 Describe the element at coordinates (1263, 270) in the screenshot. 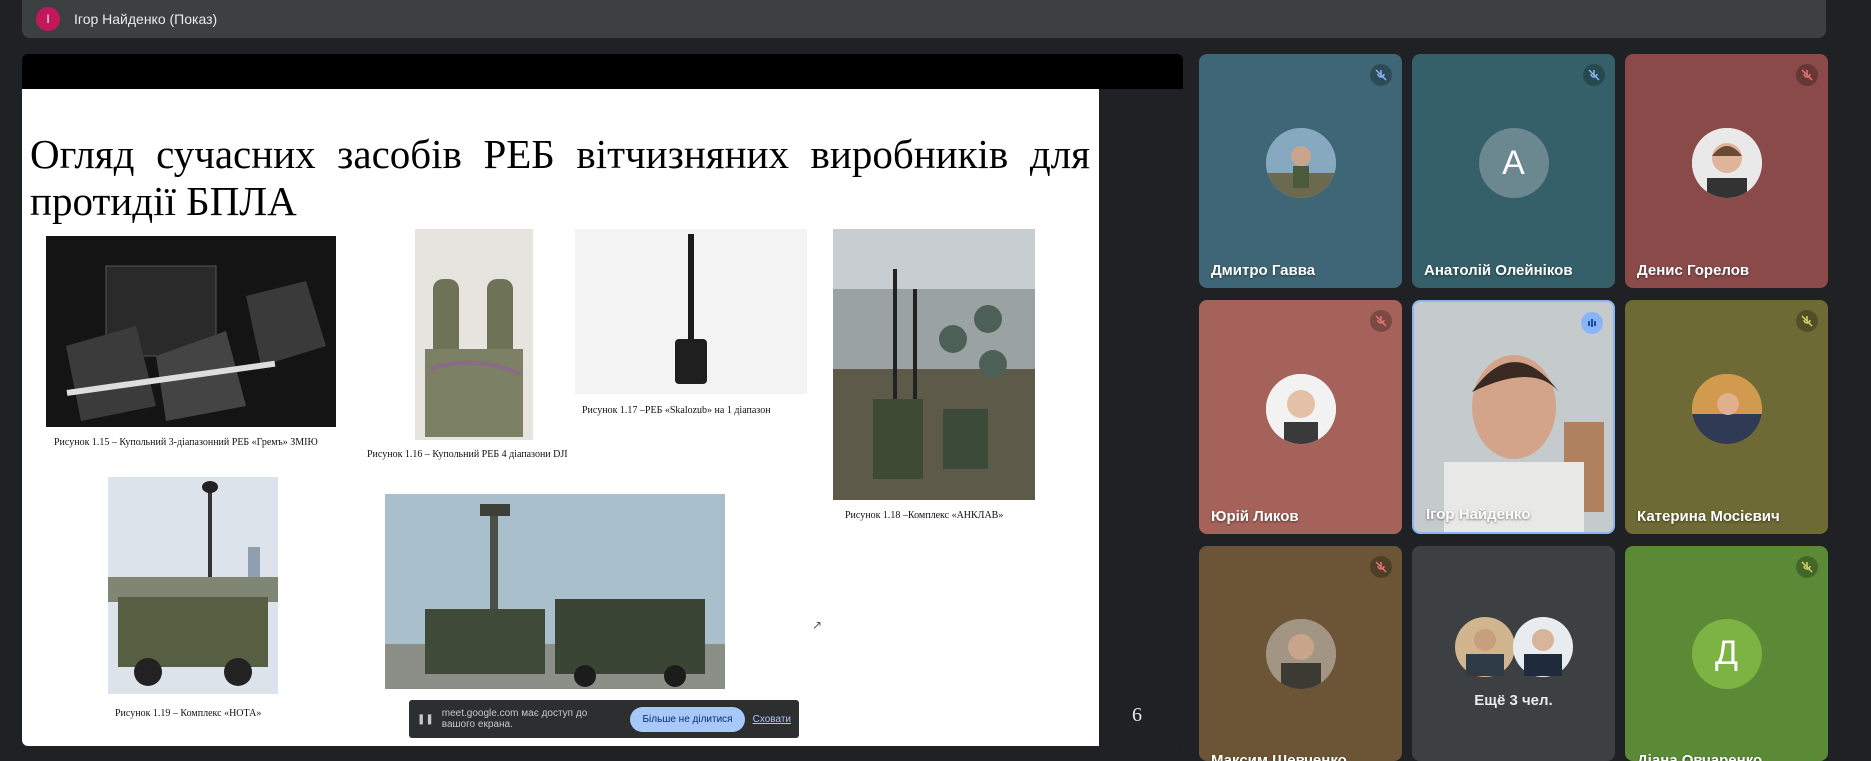

I see `participant-name: Дмитро Гавва` at that location.